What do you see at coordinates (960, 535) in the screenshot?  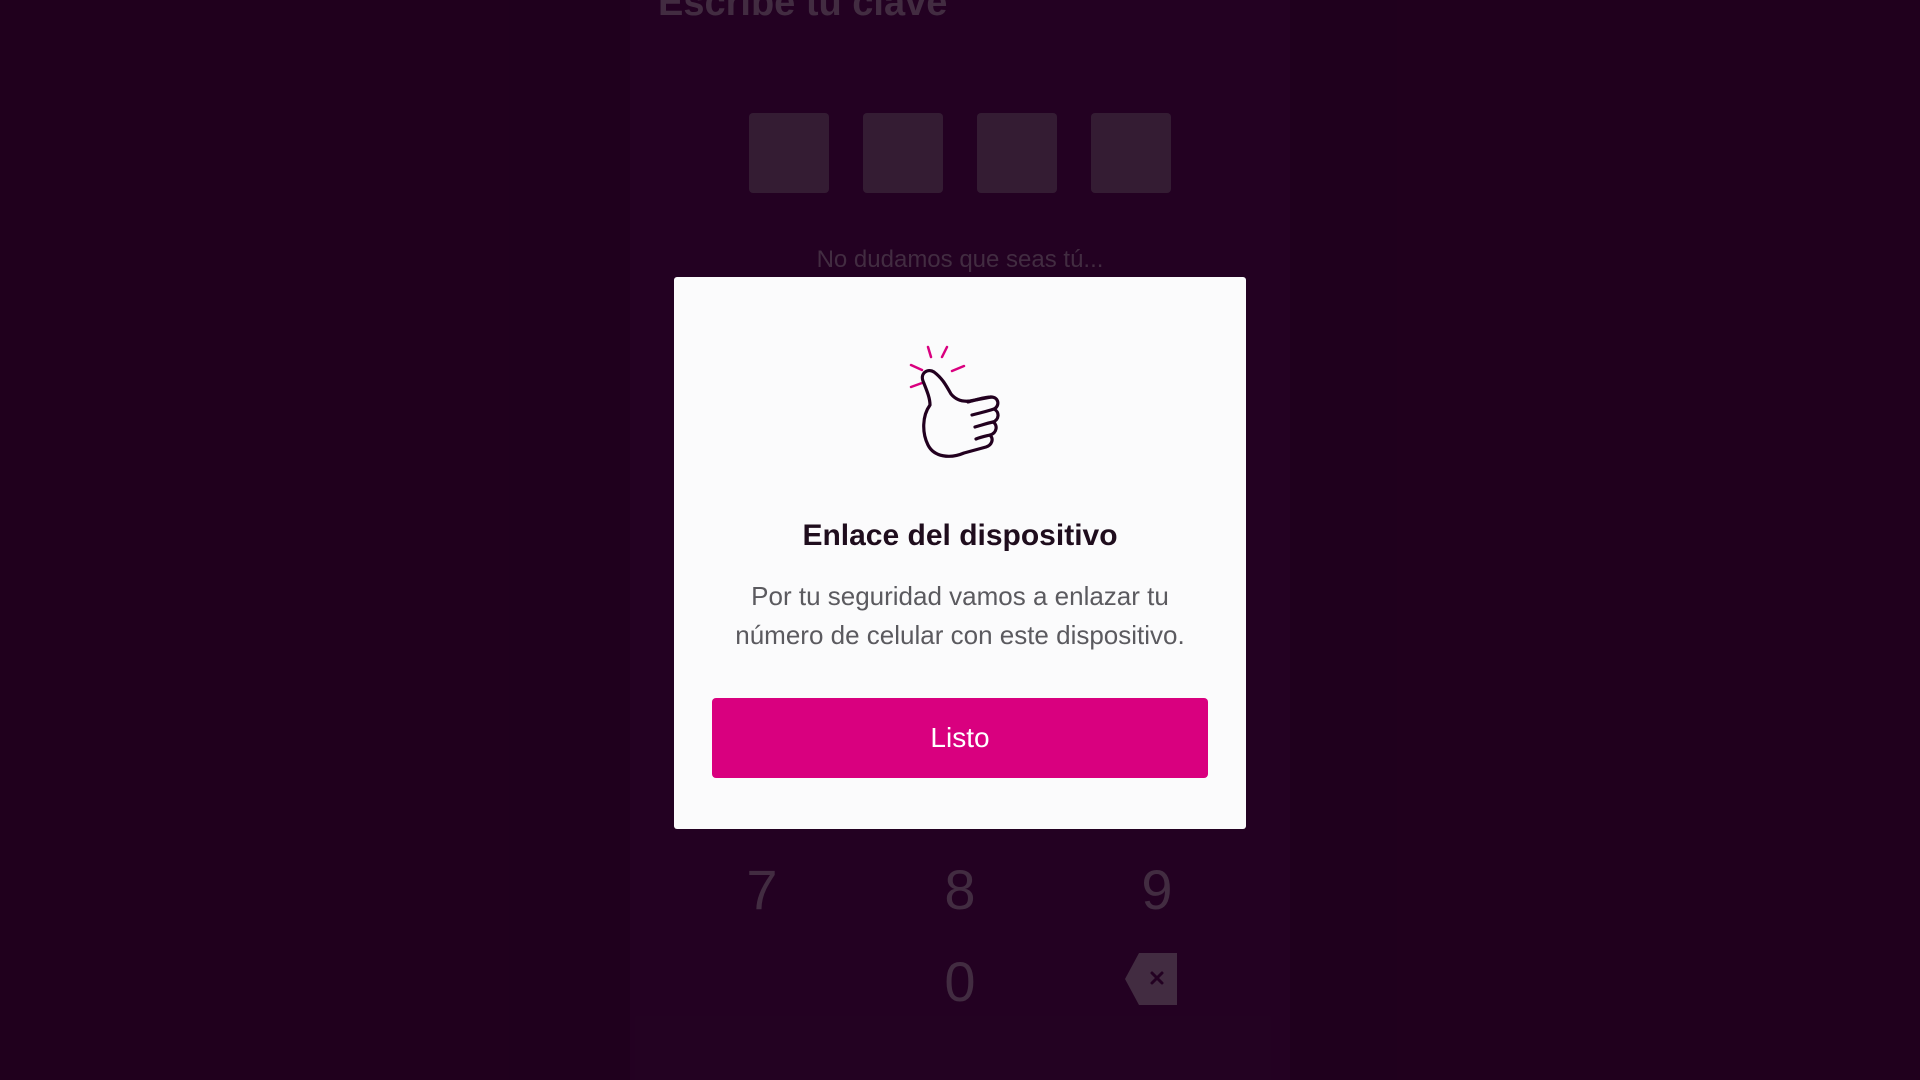 I see `modal-title: Enlace del dispositivo` at bounding box center [960, 535].